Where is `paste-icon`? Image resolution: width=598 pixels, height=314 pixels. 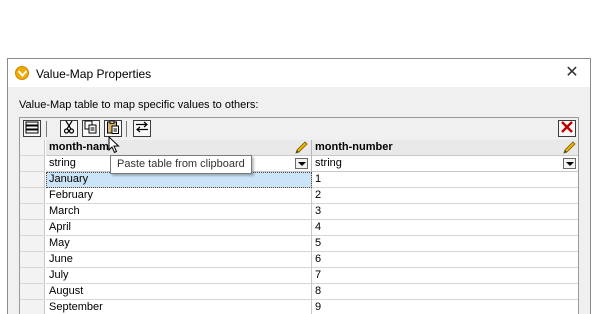 paste-icon is located at coordinates (113, 128).